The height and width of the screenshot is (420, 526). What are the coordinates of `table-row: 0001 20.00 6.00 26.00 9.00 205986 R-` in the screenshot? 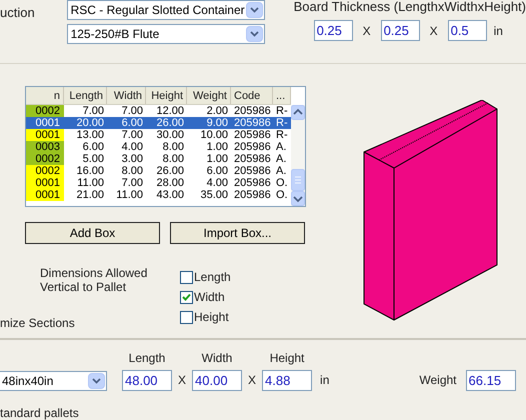 It's located at (158, 123).